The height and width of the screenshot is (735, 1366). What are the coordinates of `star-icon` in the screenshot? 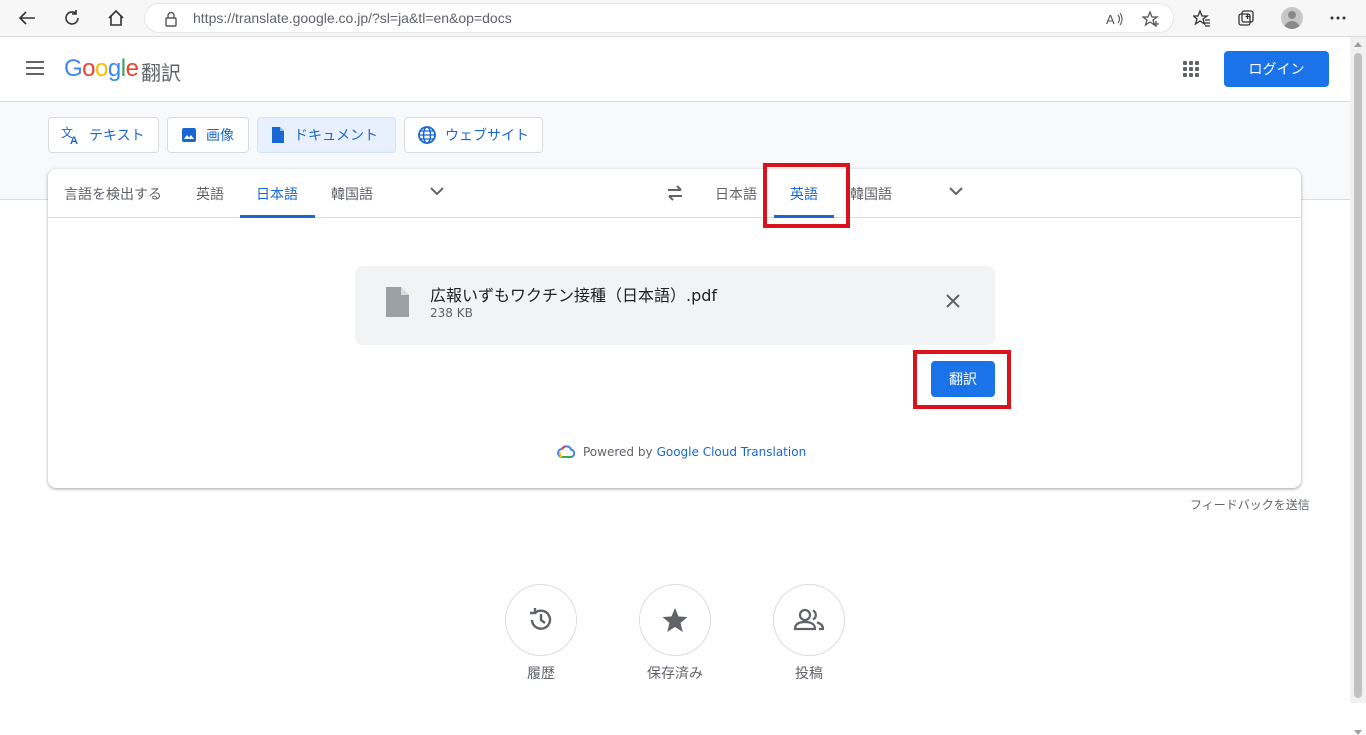 It's located at (675, 620).